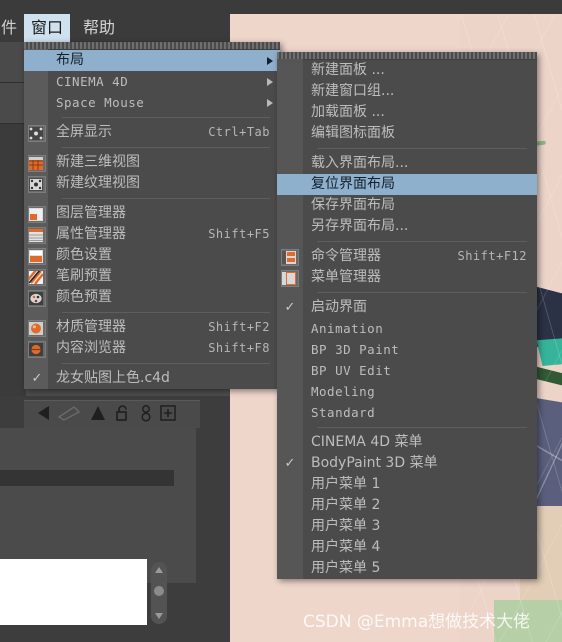  Describe the element at coordinates (37, 277) in the screenshot. I see `brush-preset-icon` at that location.